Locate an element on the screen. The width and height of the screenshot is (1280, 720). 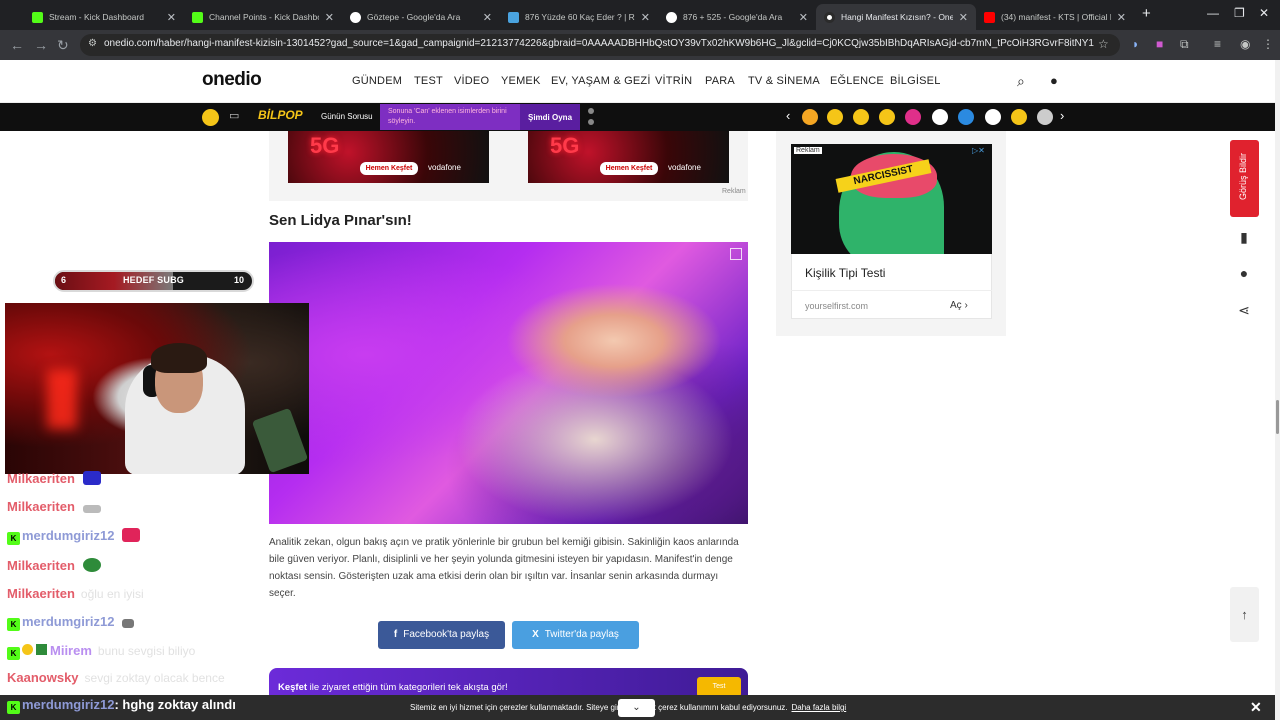
cookie-close-icon: ✕ is located at coordinates (1256, 707).